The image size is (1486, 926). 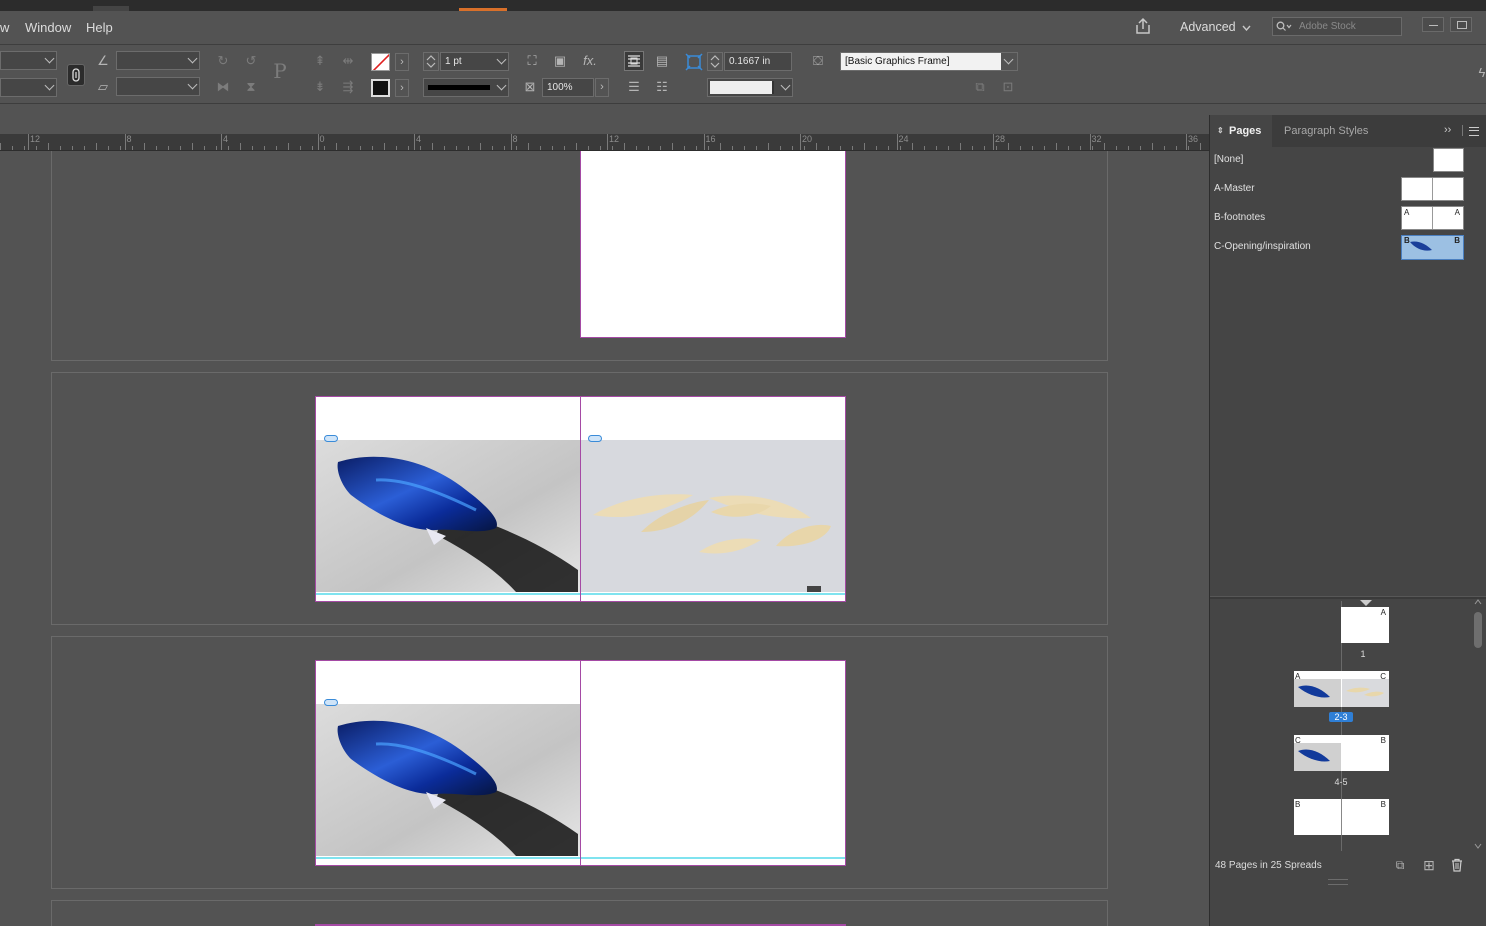 What do you see at coordinates (568, 87) in the screenshot?
I see `opacity-field: 100%` at bounding box center [568, 87].